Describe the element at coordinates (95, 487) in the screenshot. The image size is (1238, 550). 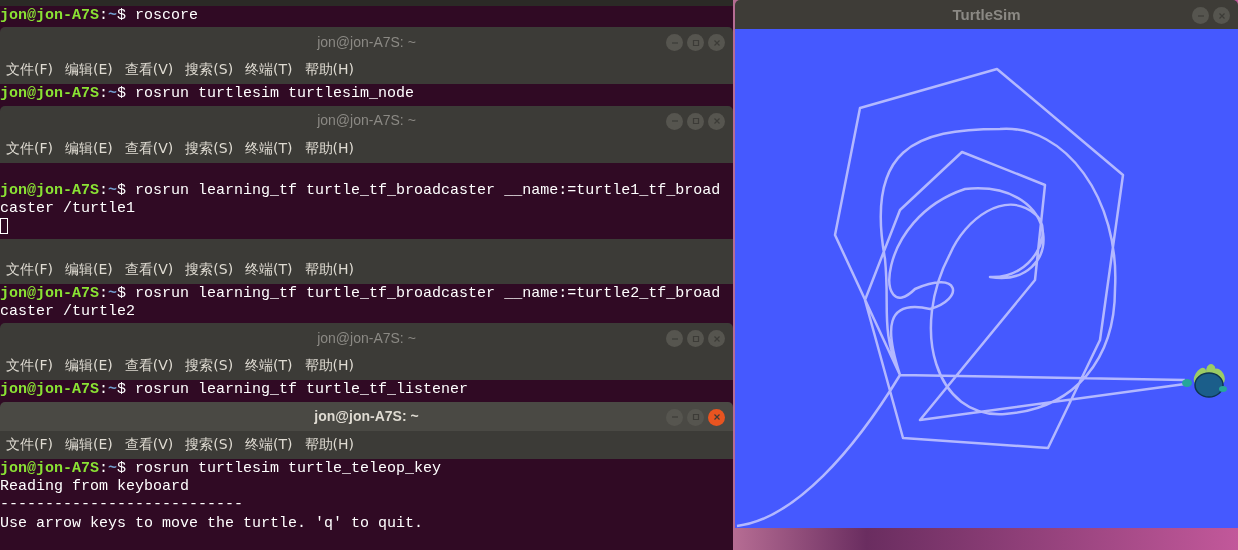
I see `terminal-line: Reading from keyboard` at that location.